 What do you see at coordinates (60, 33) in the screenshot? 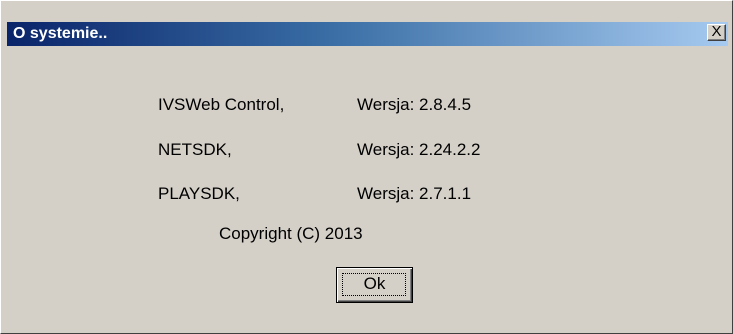
I see `dialog-title: O systemie..` at bounding box center [60, 33].